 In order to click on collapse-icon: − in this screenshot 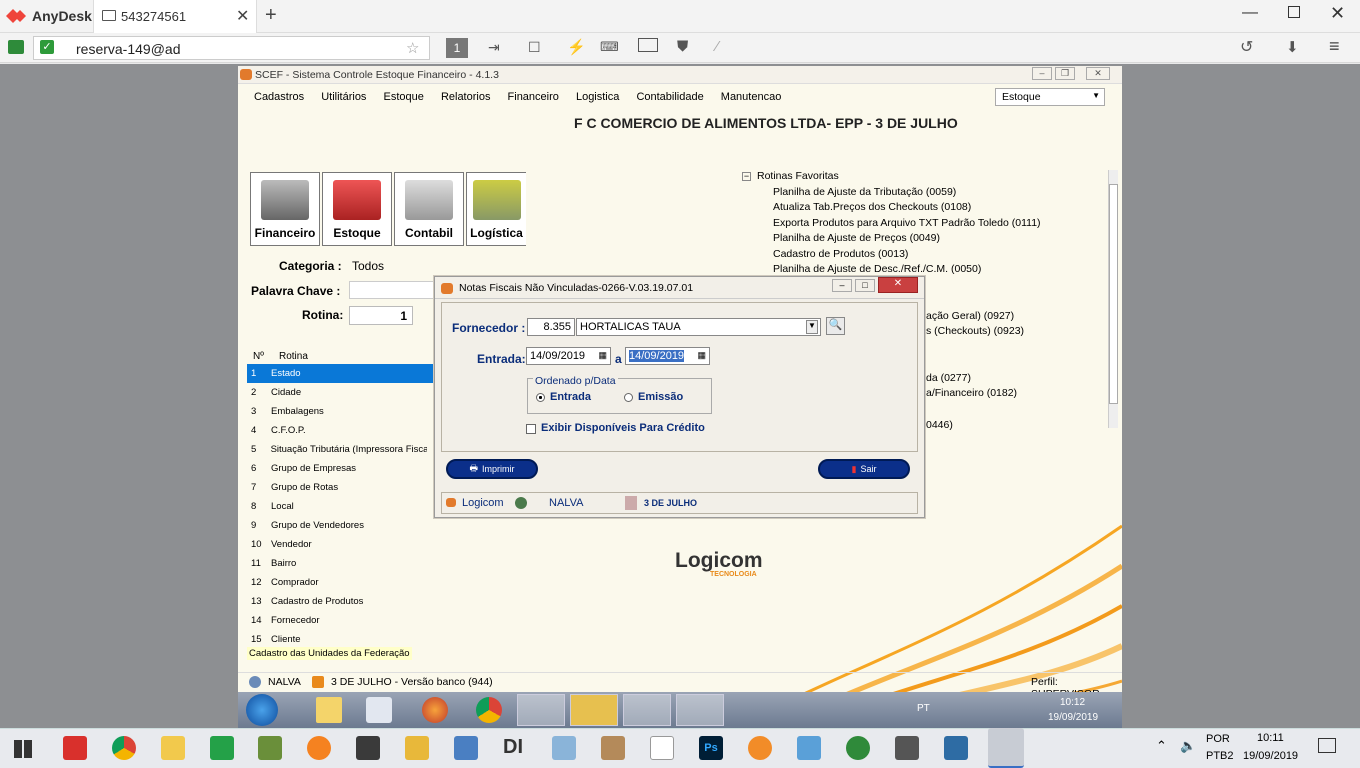, I will do `click(746, 176)`.